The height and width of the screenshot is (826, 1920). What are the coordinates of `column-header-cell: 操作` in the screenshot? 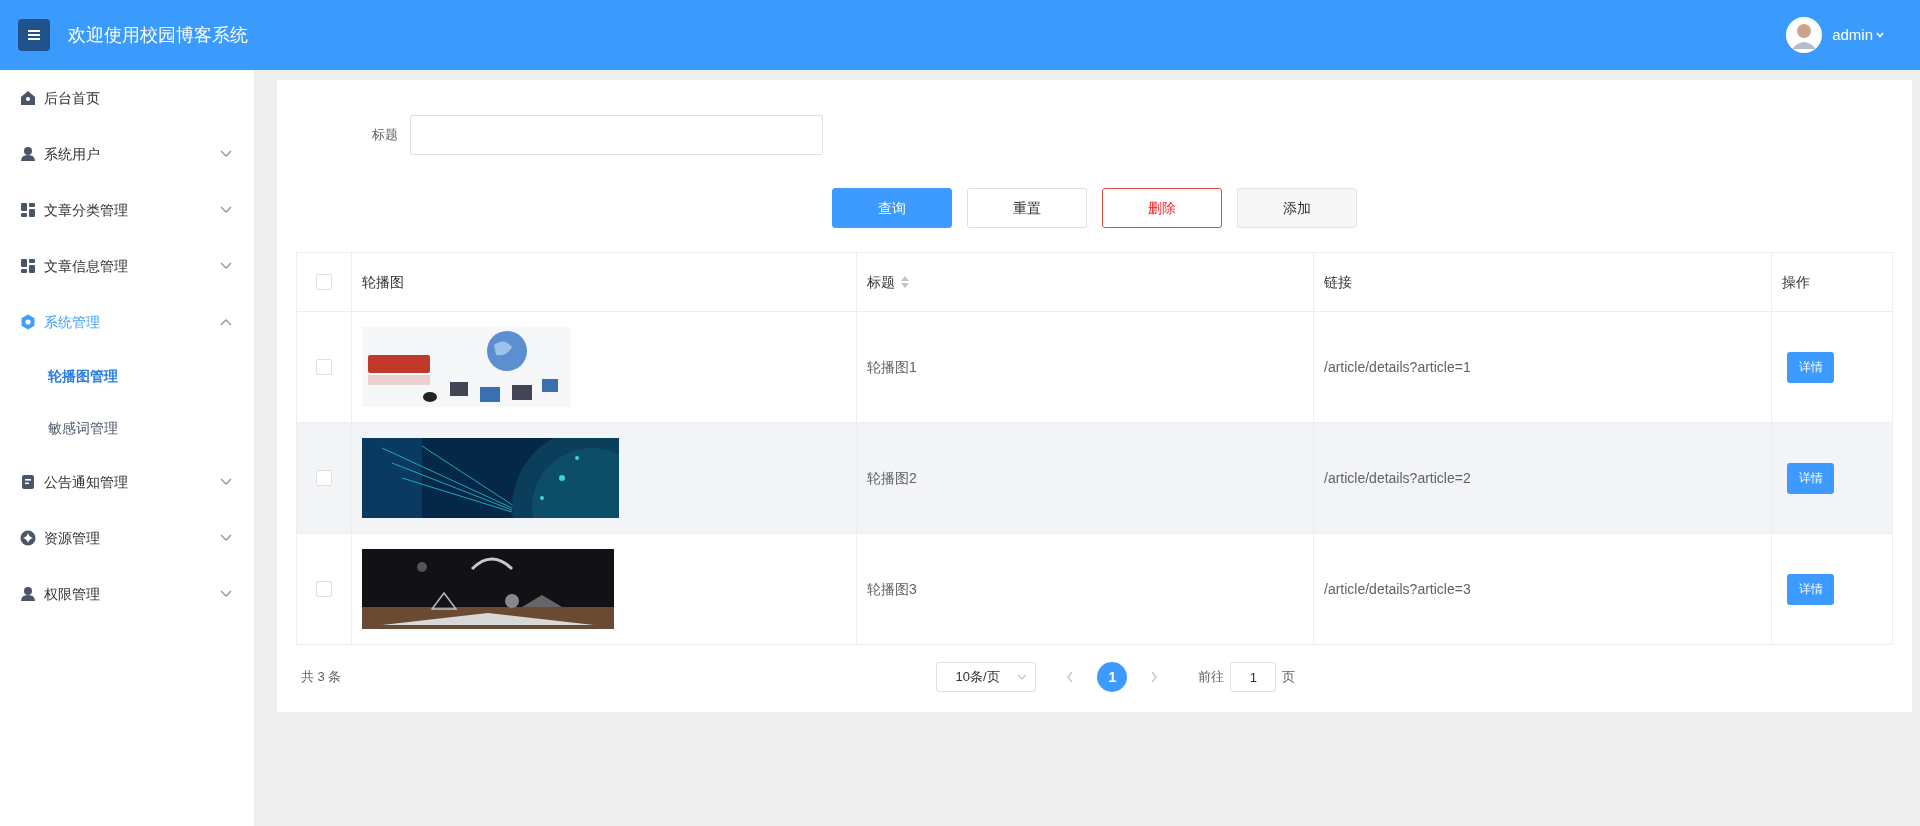 It's located at (1832, 282).